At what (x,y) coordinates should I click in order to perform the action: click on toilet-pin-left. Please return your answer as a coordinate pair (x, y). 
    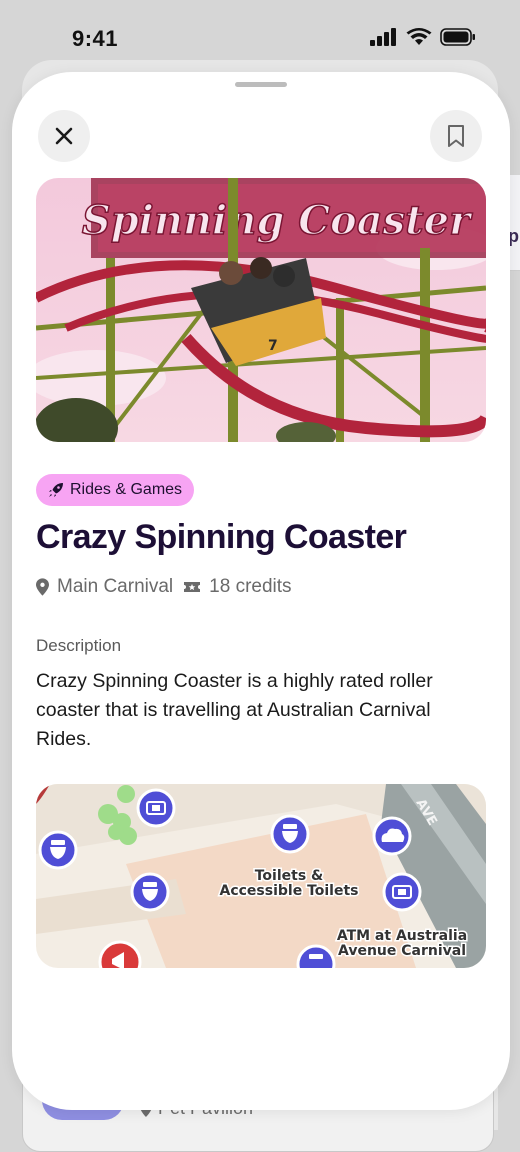
    Looking at the image, I should click on (58, 850).